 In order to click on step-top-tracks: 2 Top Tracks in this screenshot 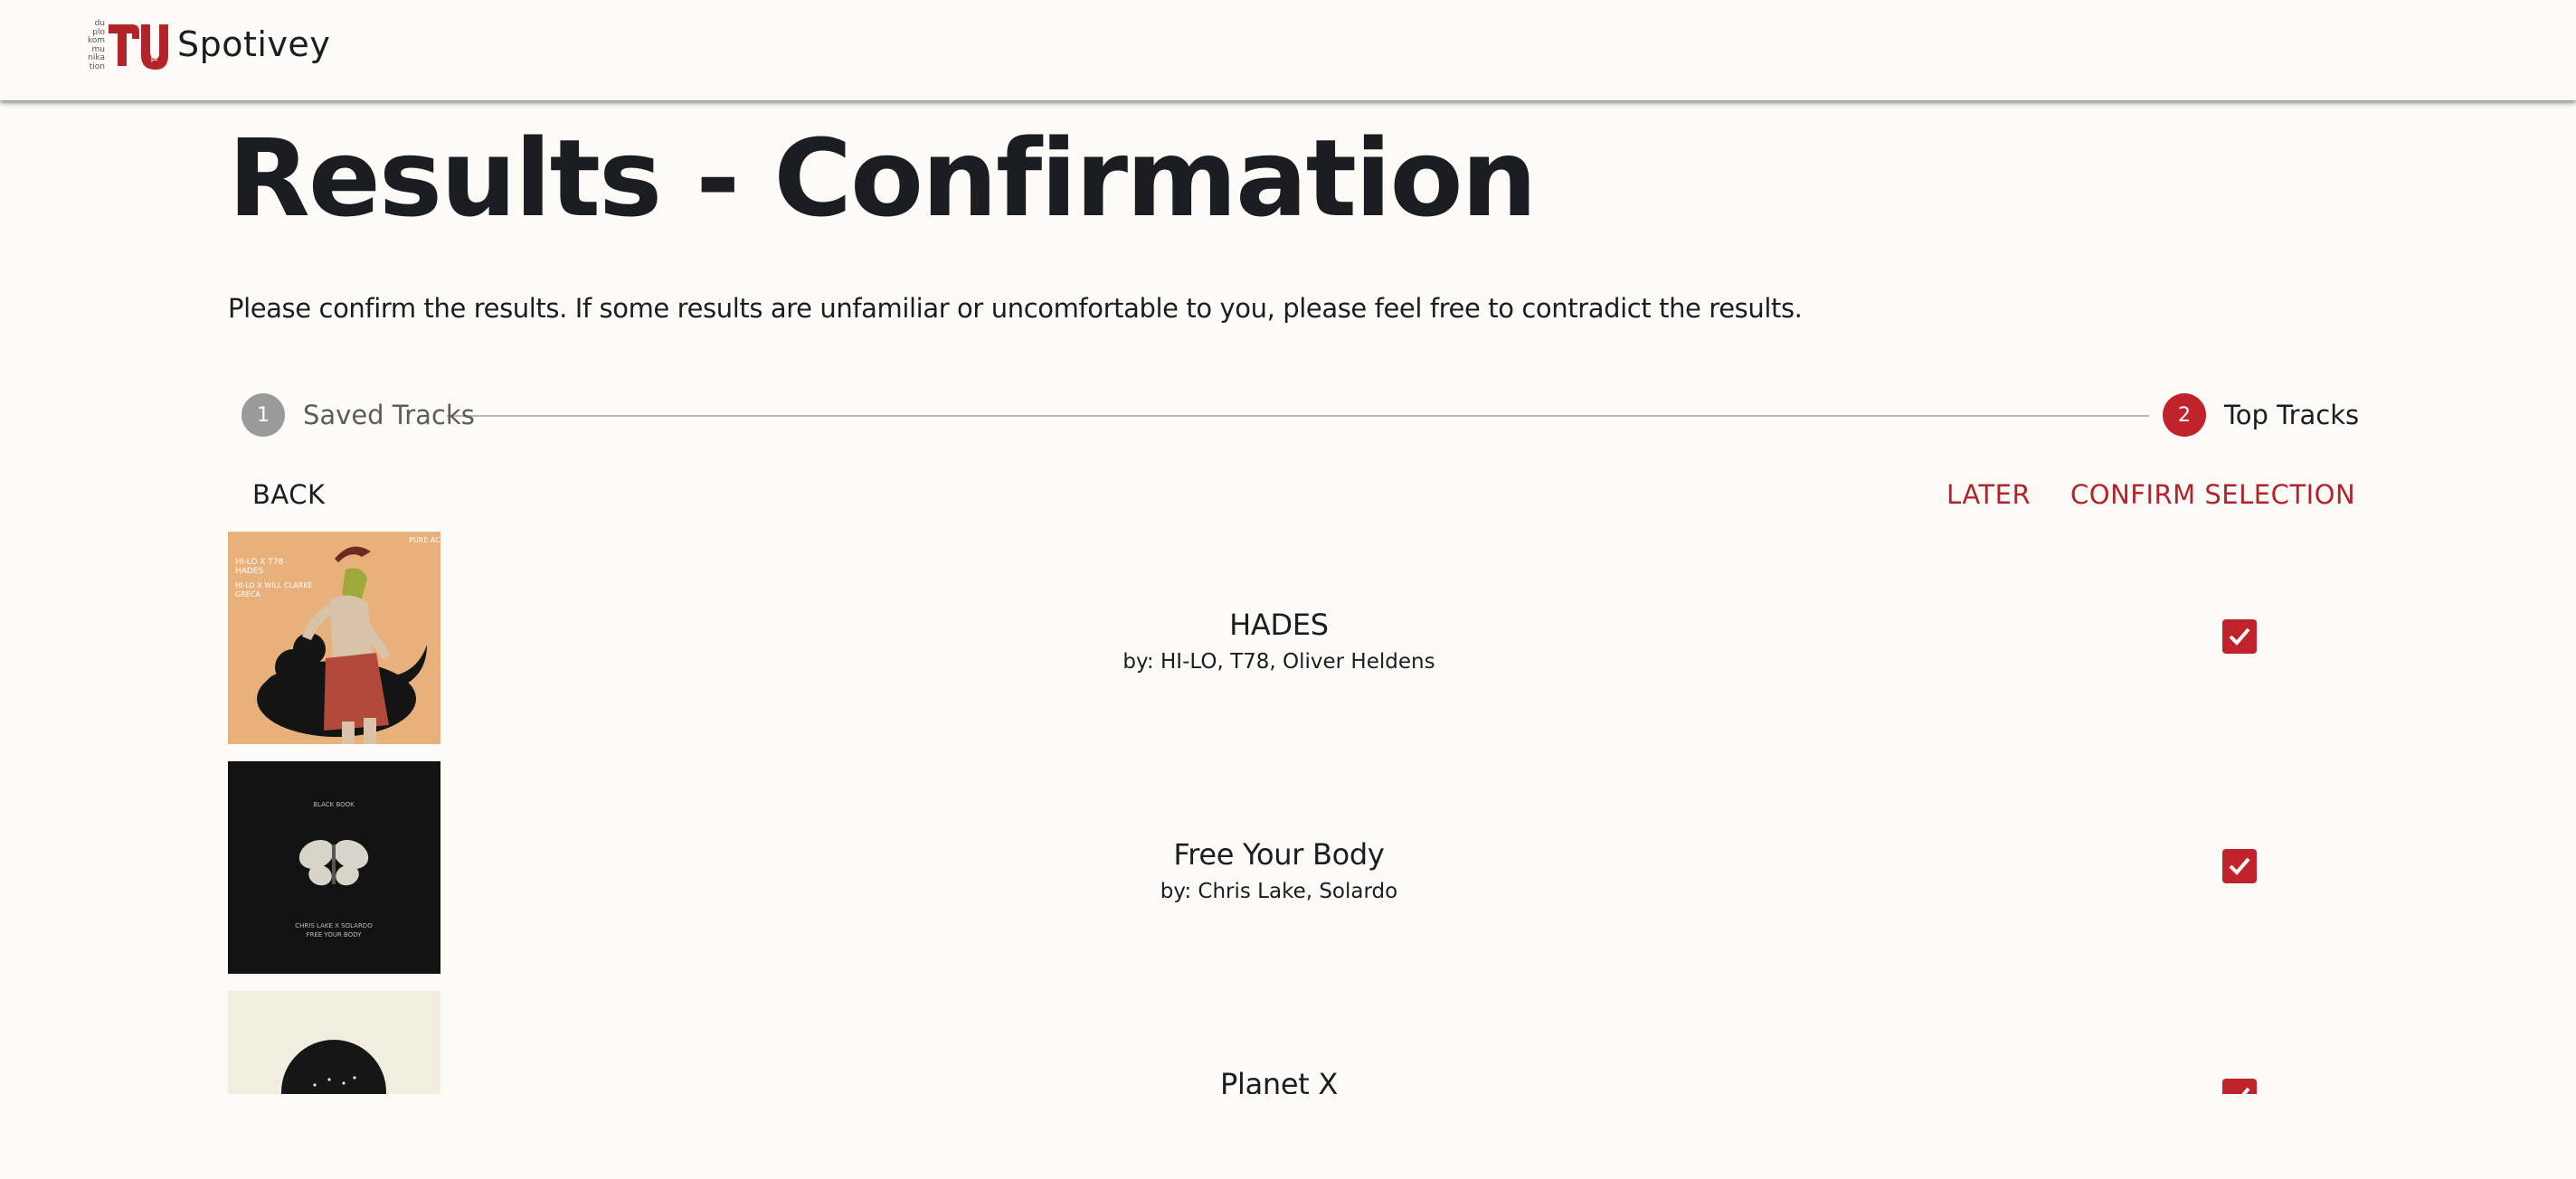, I will do `click(2261, 415)`.